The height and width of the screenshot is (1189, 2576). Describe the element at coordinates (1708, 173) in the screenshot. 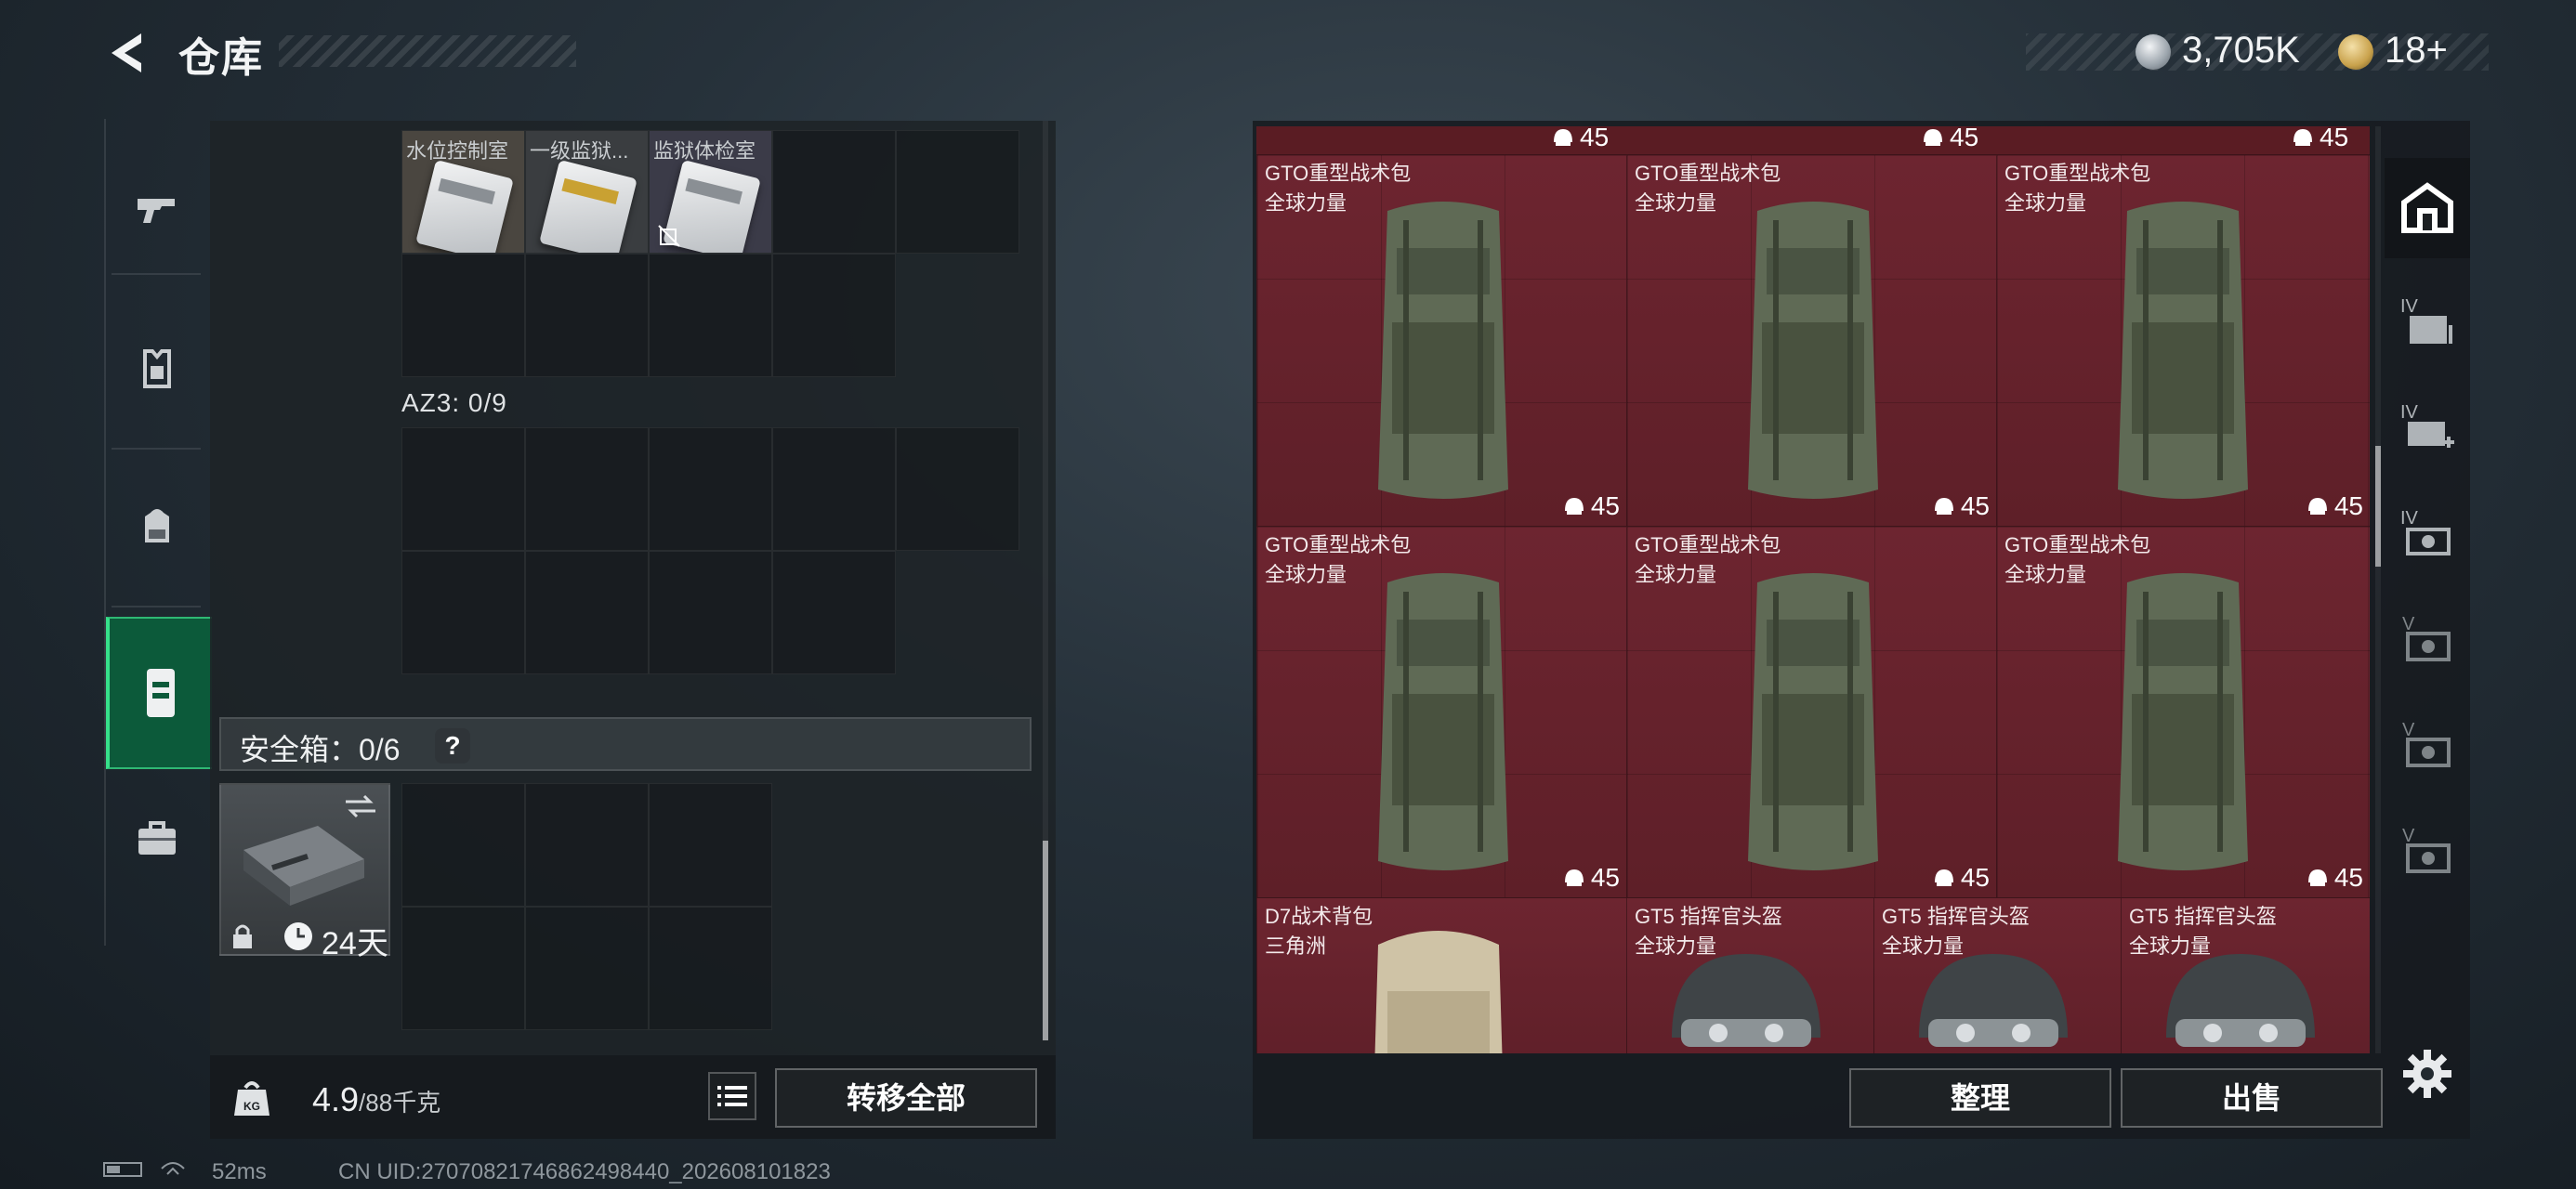

I see `item-name: GTO重型战术包` at that location.